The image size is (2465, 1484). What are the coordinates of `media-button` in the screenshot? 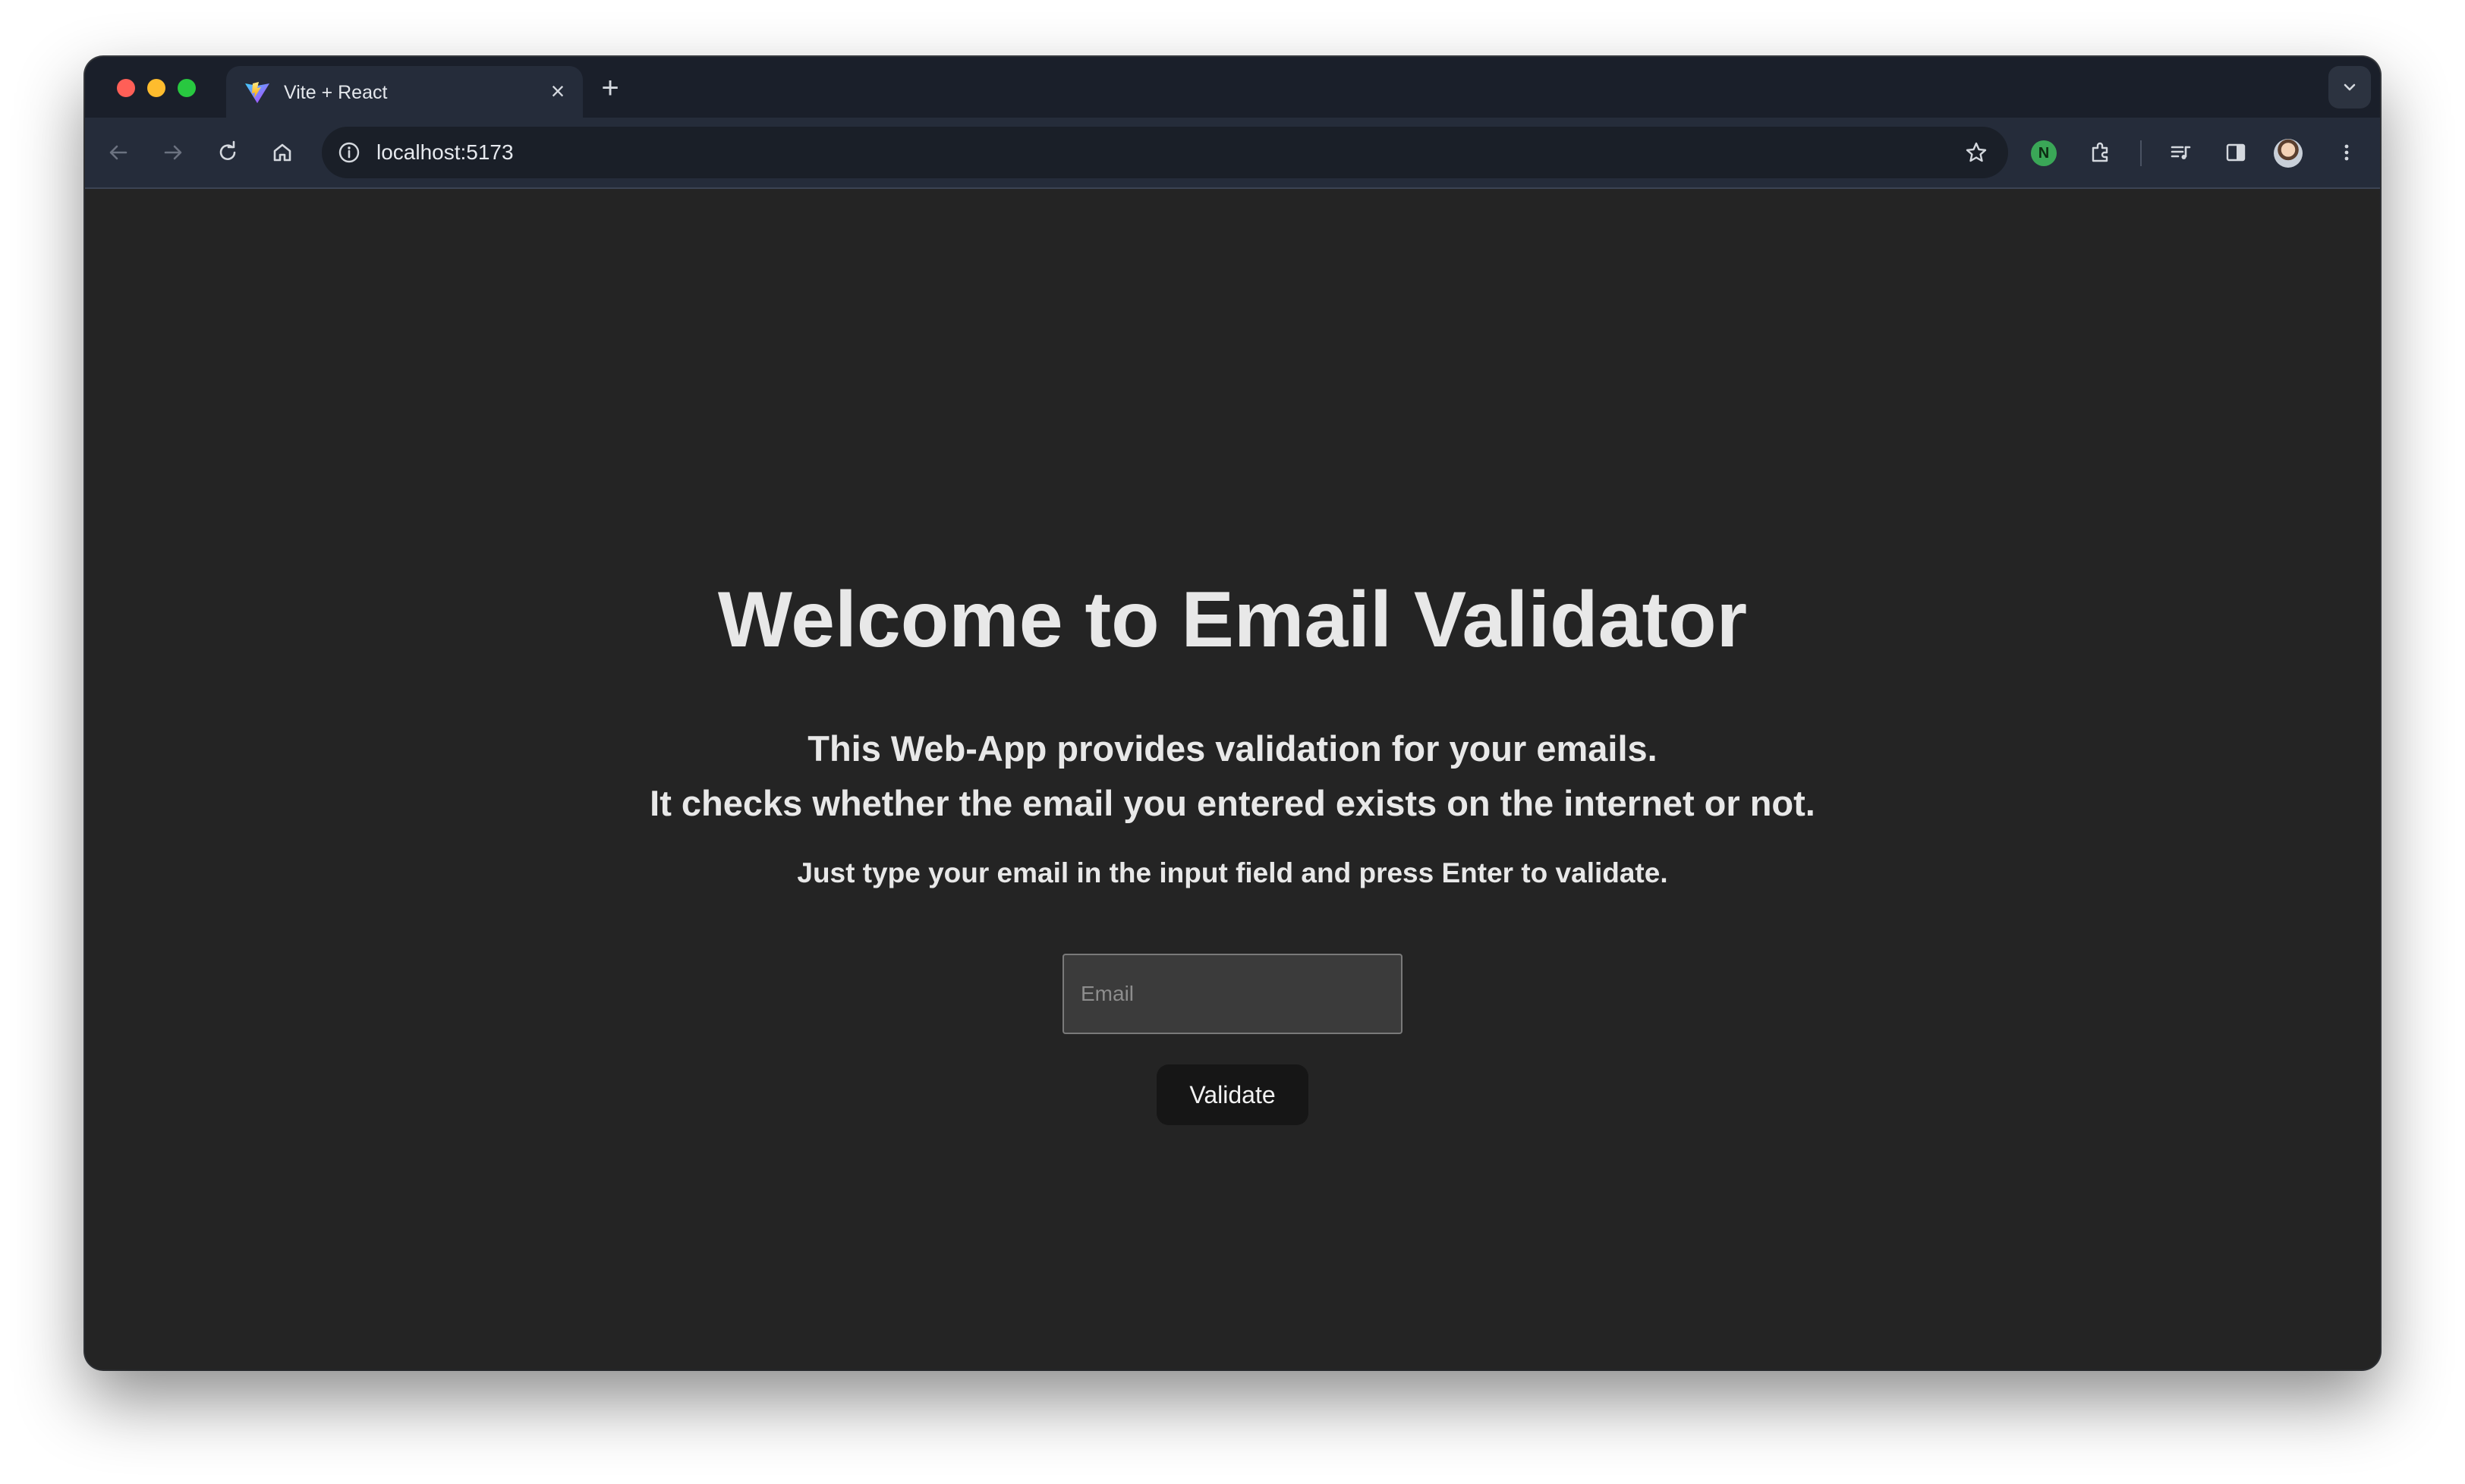 It's located at (2181, 152).